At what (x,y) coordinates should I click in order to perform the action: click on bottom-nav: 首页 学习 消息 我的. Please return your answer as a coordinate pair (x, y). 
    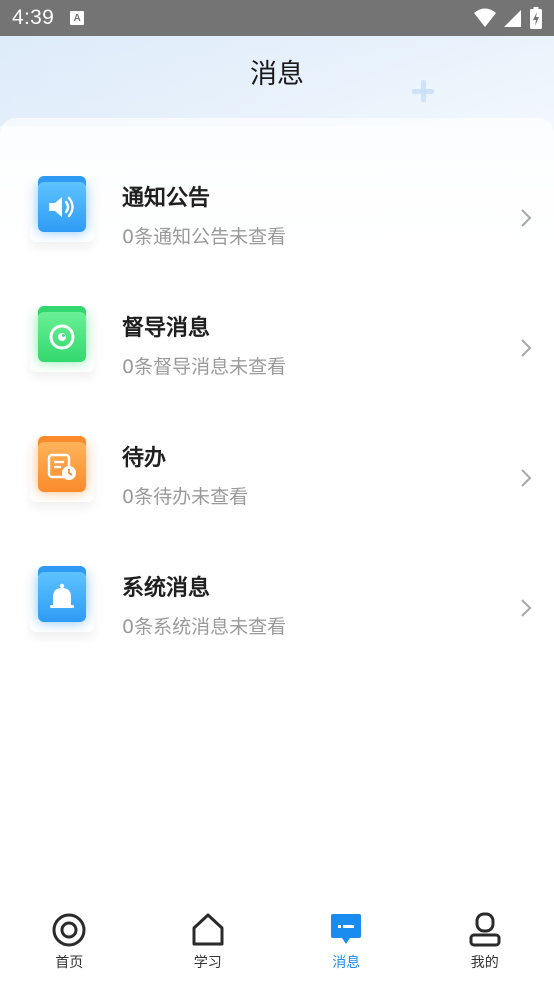
    Looking at the image, I should click on (277, 941).